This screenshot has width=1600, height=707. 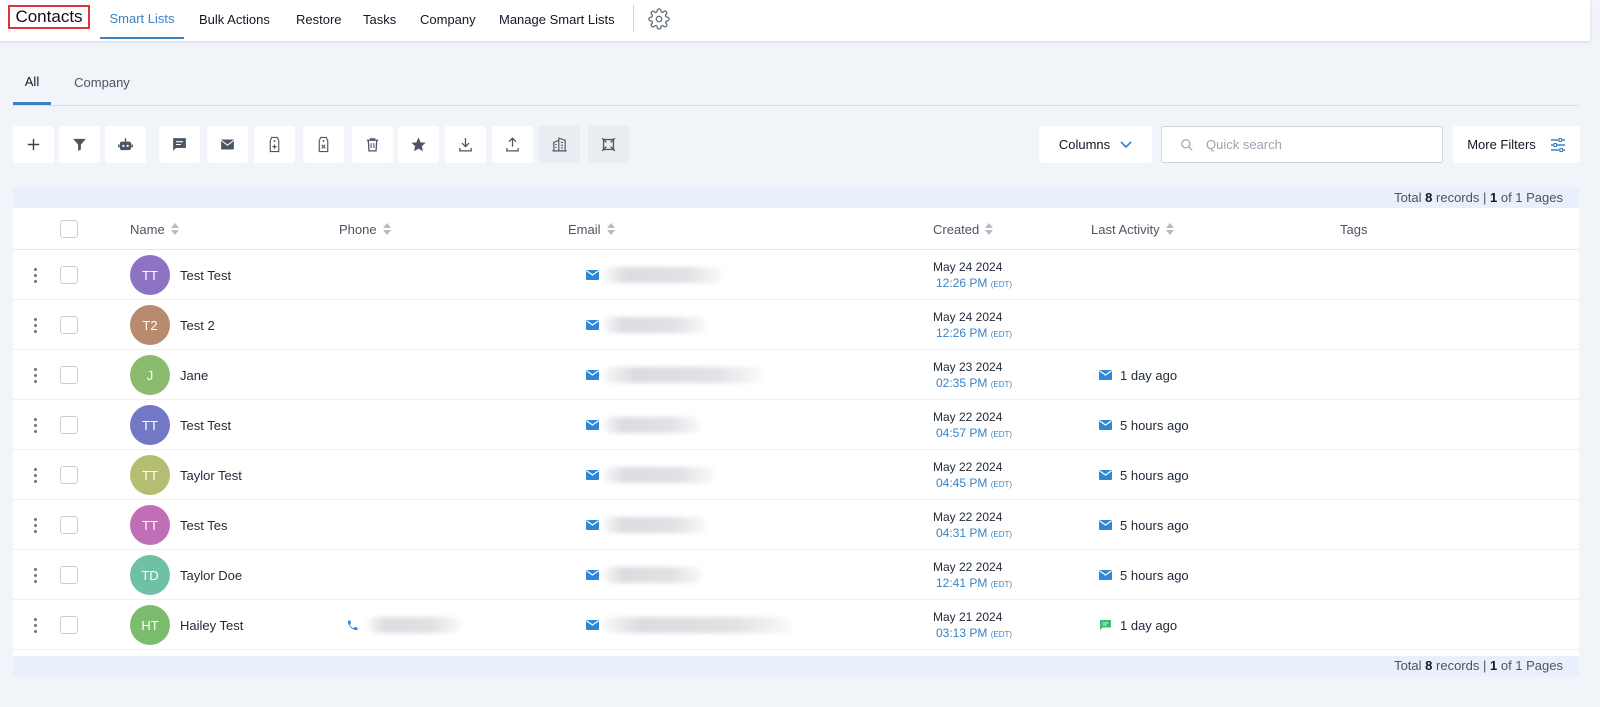 I want to click on timezone: (EDT), so click(x=1001, y=284).